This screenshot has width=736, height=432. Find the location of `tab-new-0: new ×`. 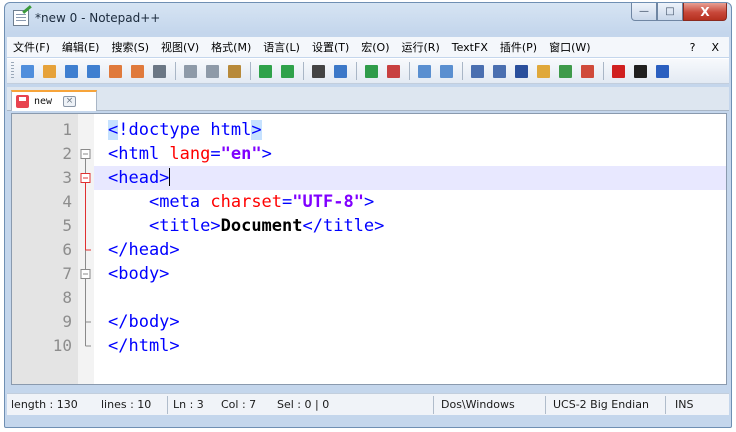

tab-new-0: new × is located at coordinates (54, 100).